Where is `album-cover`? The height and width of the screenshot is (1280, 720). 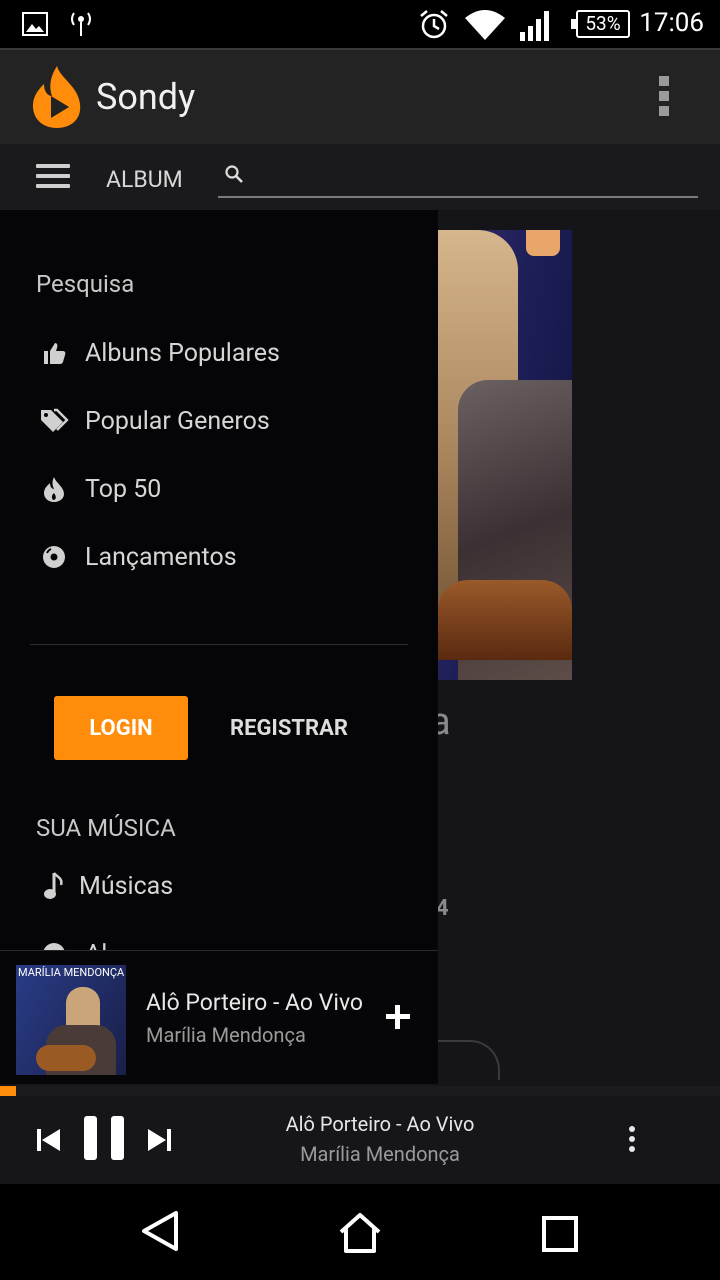
album-cover is located at coordinates (505, 455).